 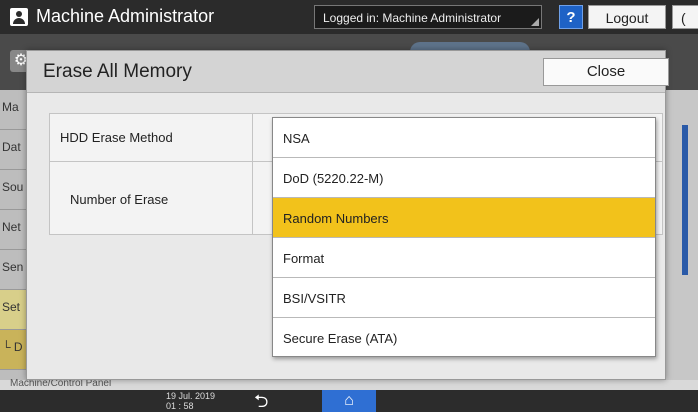 I want to click on sidebar-item: └ D, so click(x=13, y=350).